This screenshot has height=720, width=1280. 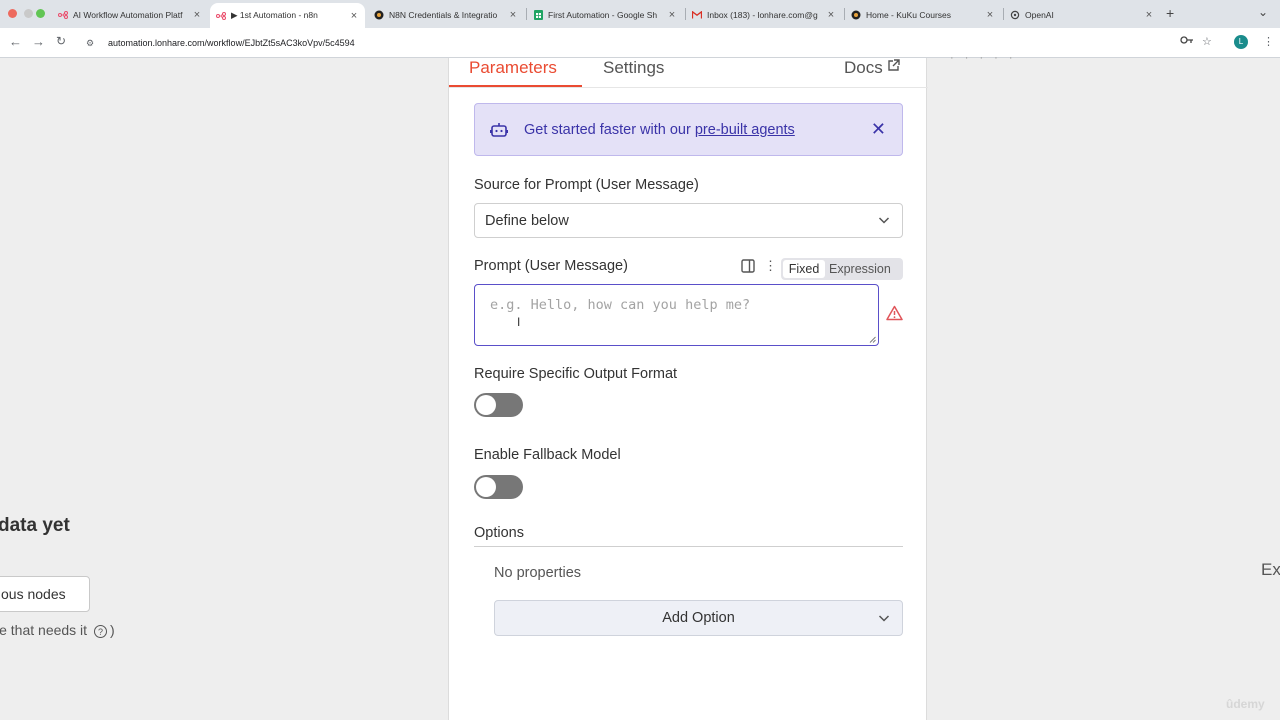 I want to click on input-hint-text: le that needs it ?), so click(x=57, y=630).